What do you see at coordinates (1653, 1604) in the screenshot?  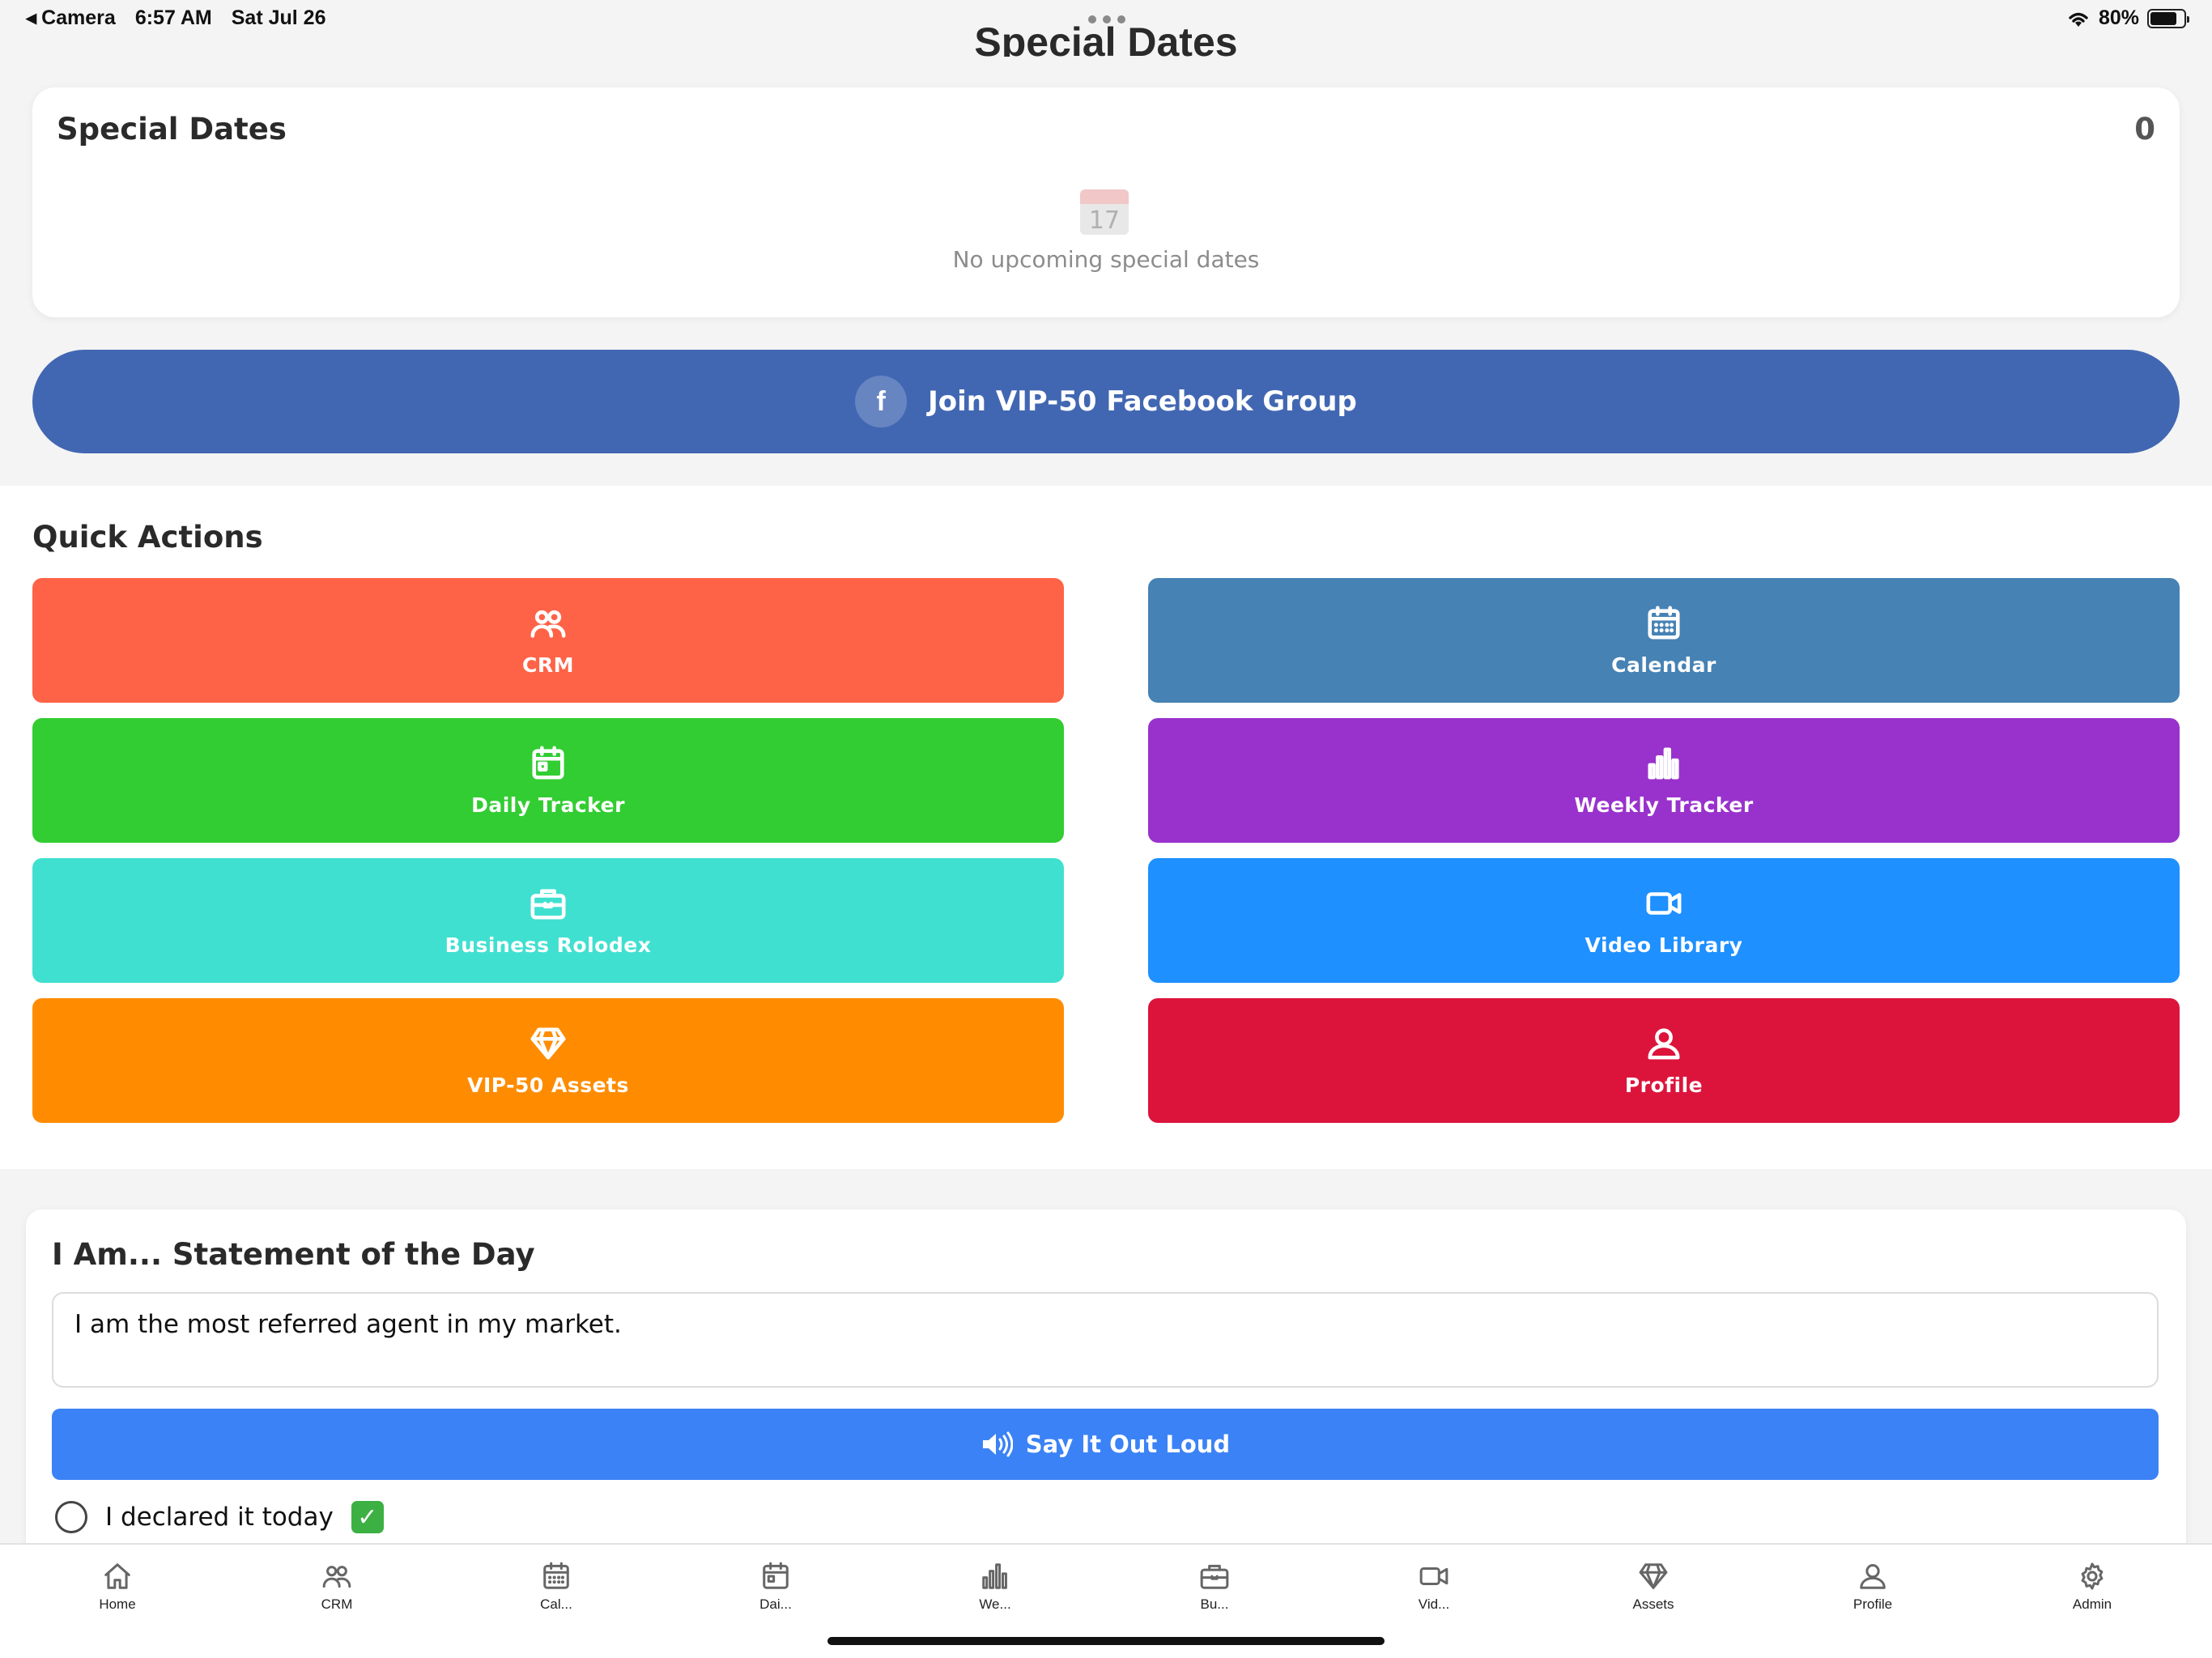 I see `tab-assets-label: Assets` at bounding box center [1653, 1604].